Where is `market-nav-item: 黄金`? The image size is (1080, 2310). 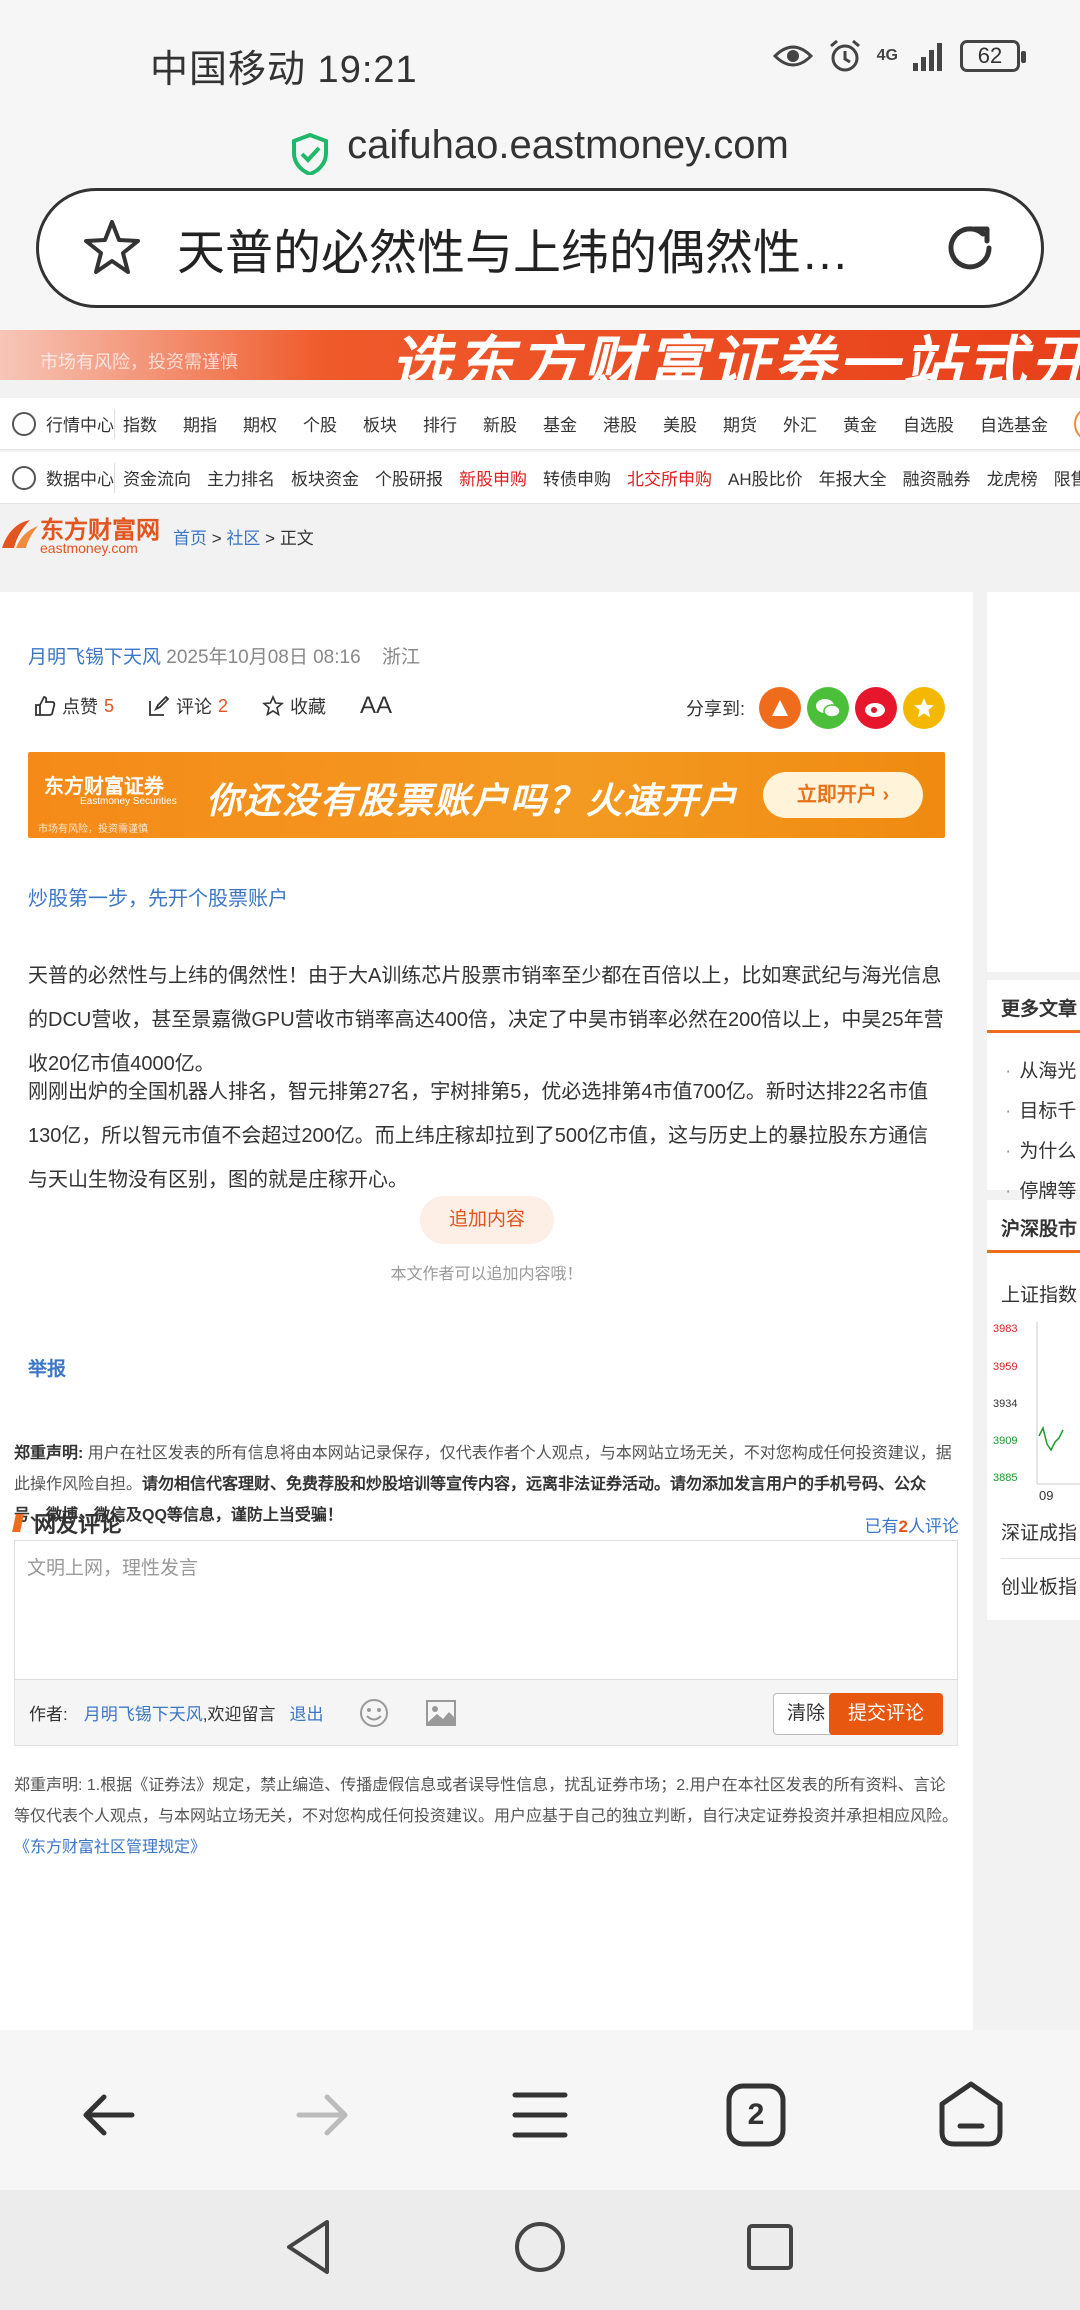
market-nav-item: 黄金 is located at coordinates (860, 423).